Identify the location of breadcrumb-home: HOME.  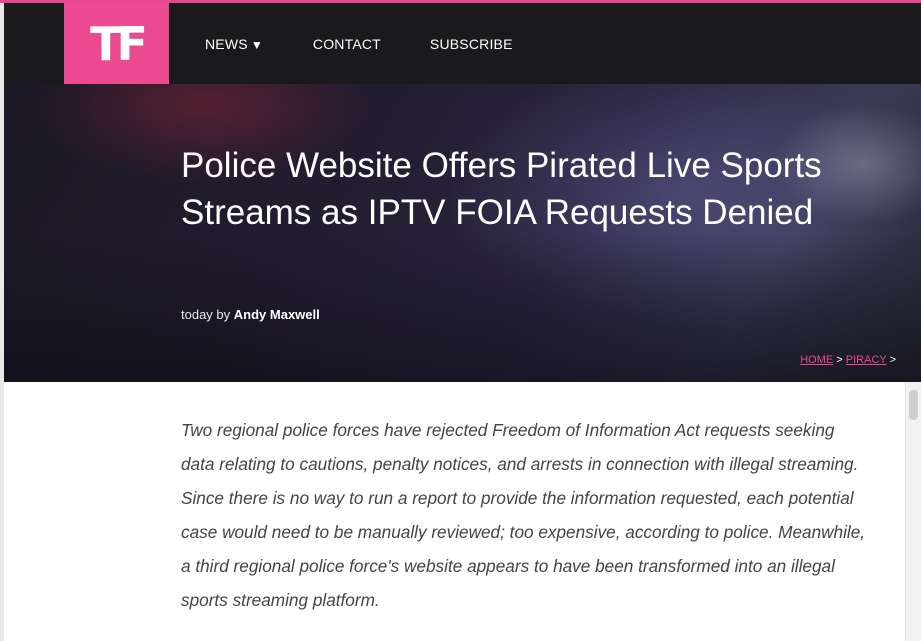
(816, 360).